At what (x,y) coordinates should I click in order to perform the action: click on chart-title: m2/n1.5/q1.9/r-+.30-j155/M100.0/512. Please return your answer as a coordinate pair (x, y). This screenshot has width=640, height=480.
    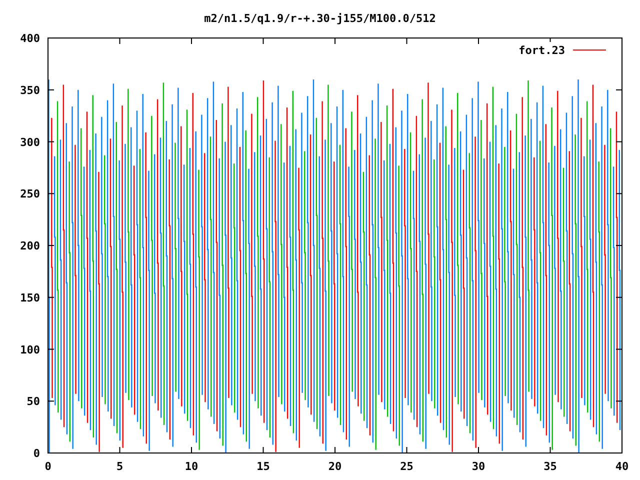
    Looking at the image, I should click on (320, 18).